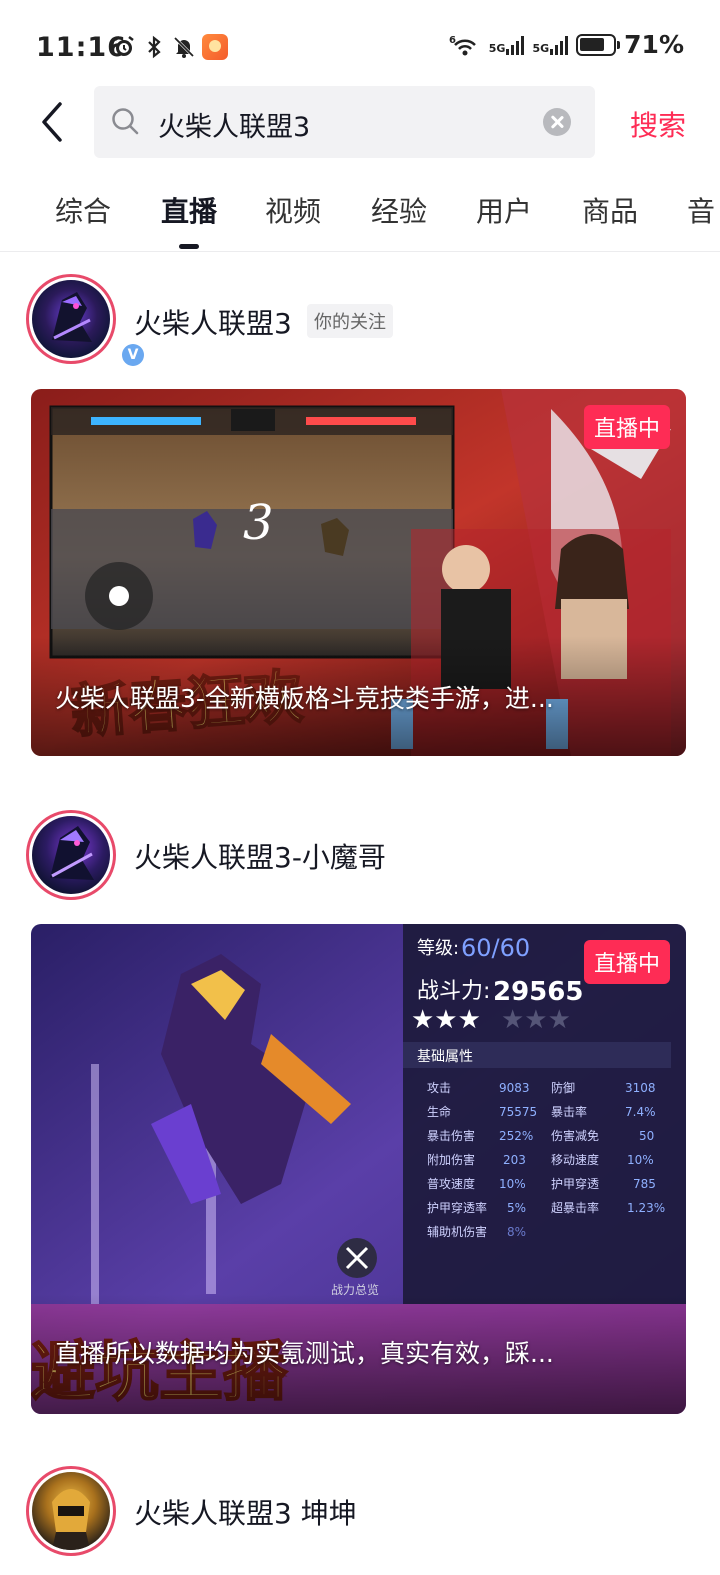 This screenshot has height=1575, width=720. What do you see at coordinates (701, 210) in the screenshot?
I see `tab-music: 音` at bounding box center [701, 210].